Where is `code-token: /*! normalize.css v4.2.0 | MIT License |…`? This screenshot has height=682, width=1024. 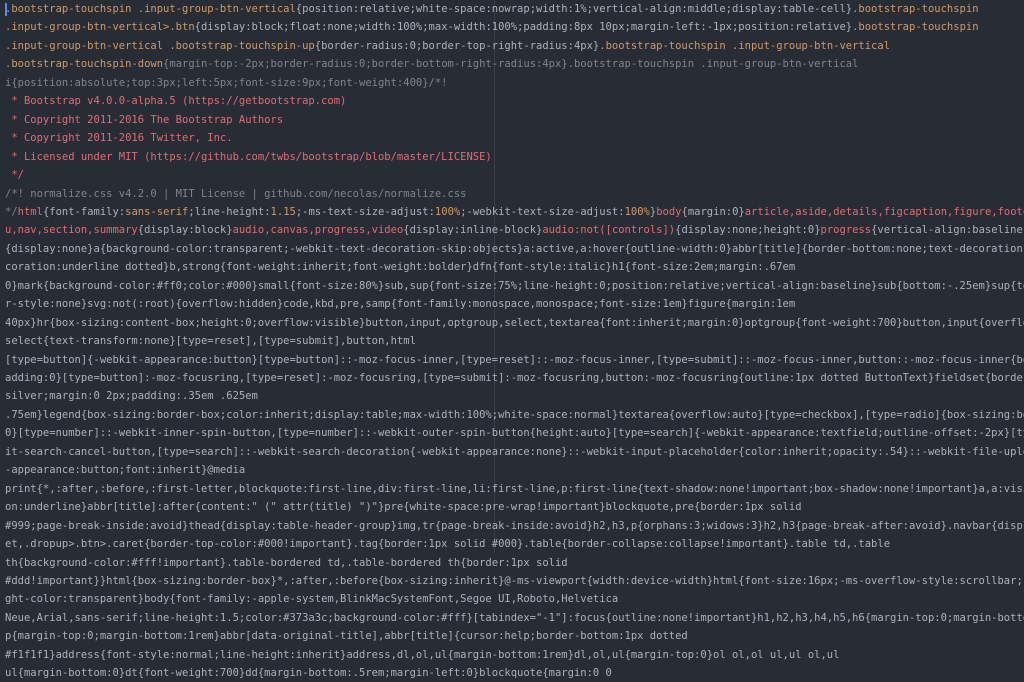 code-token: /*! normalize.css v4.2.0 | MIT License |… is located at coordinates (239, 193).